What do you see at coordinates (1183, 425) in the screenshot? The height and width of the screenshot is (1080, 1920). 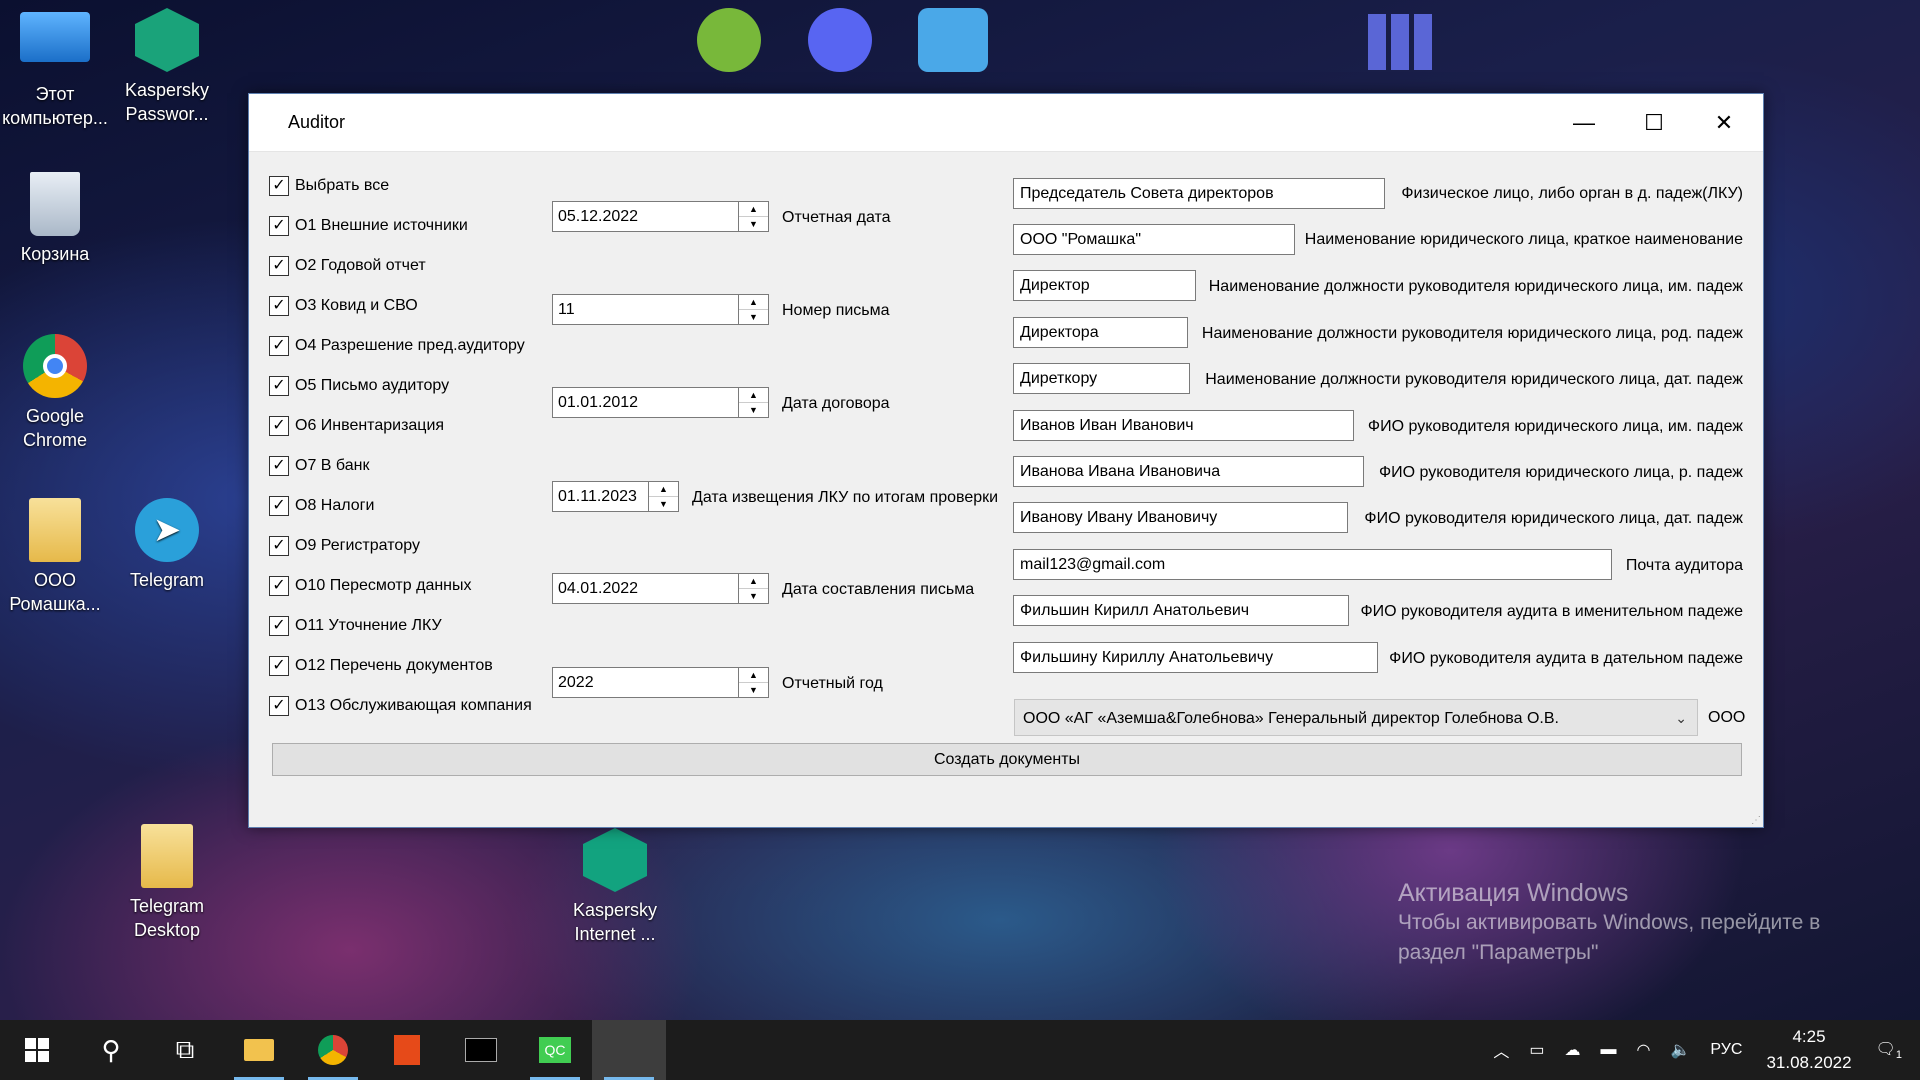 I see `head-name-nom-input: Иванов Иван Иванович` at bounding box center [1183, 425].